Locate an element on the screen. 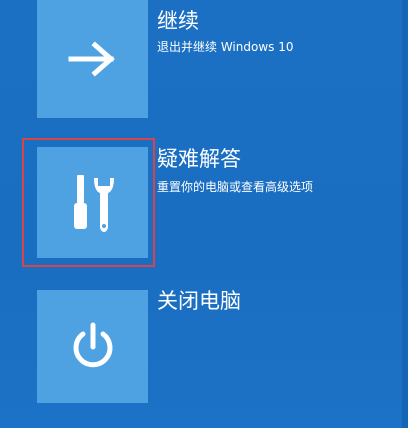 The image size is (408, 428). shutdown-tile is located at coordinates (92, 346).